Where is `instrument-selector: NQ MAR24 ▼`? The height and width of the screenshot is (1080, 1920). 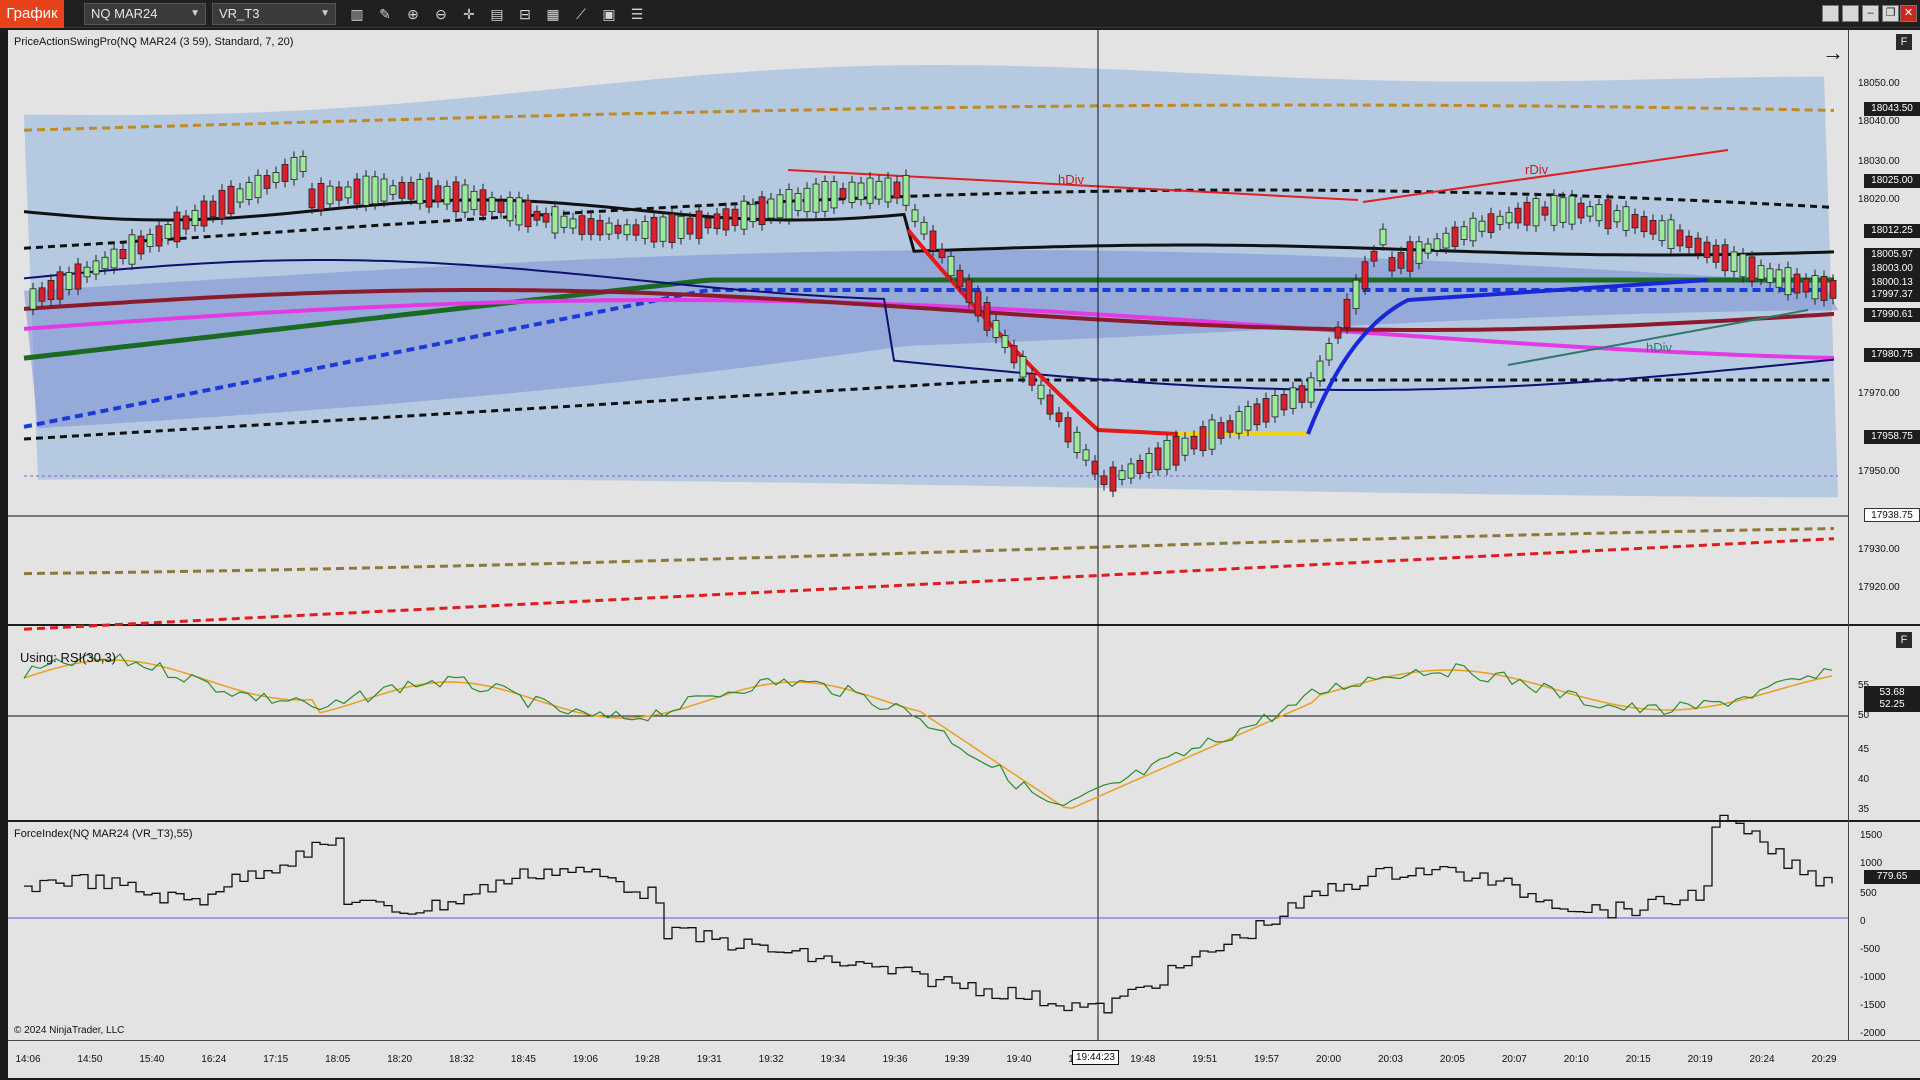 instrument-selector: NQ MAR24 ▼ is located at coordinates (145, 14).